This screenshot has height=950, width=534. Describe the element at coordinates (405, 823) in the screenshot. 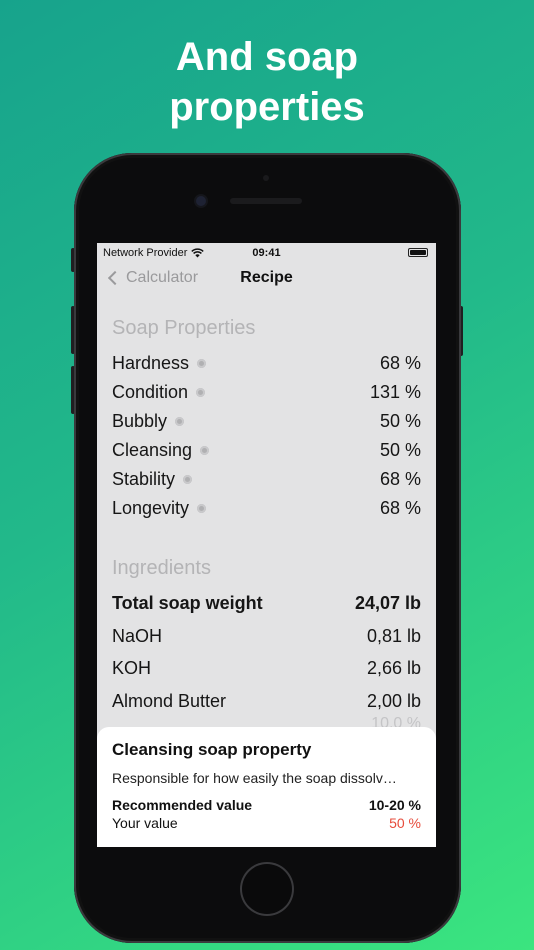

I see `your-value: 50 %` at that location.